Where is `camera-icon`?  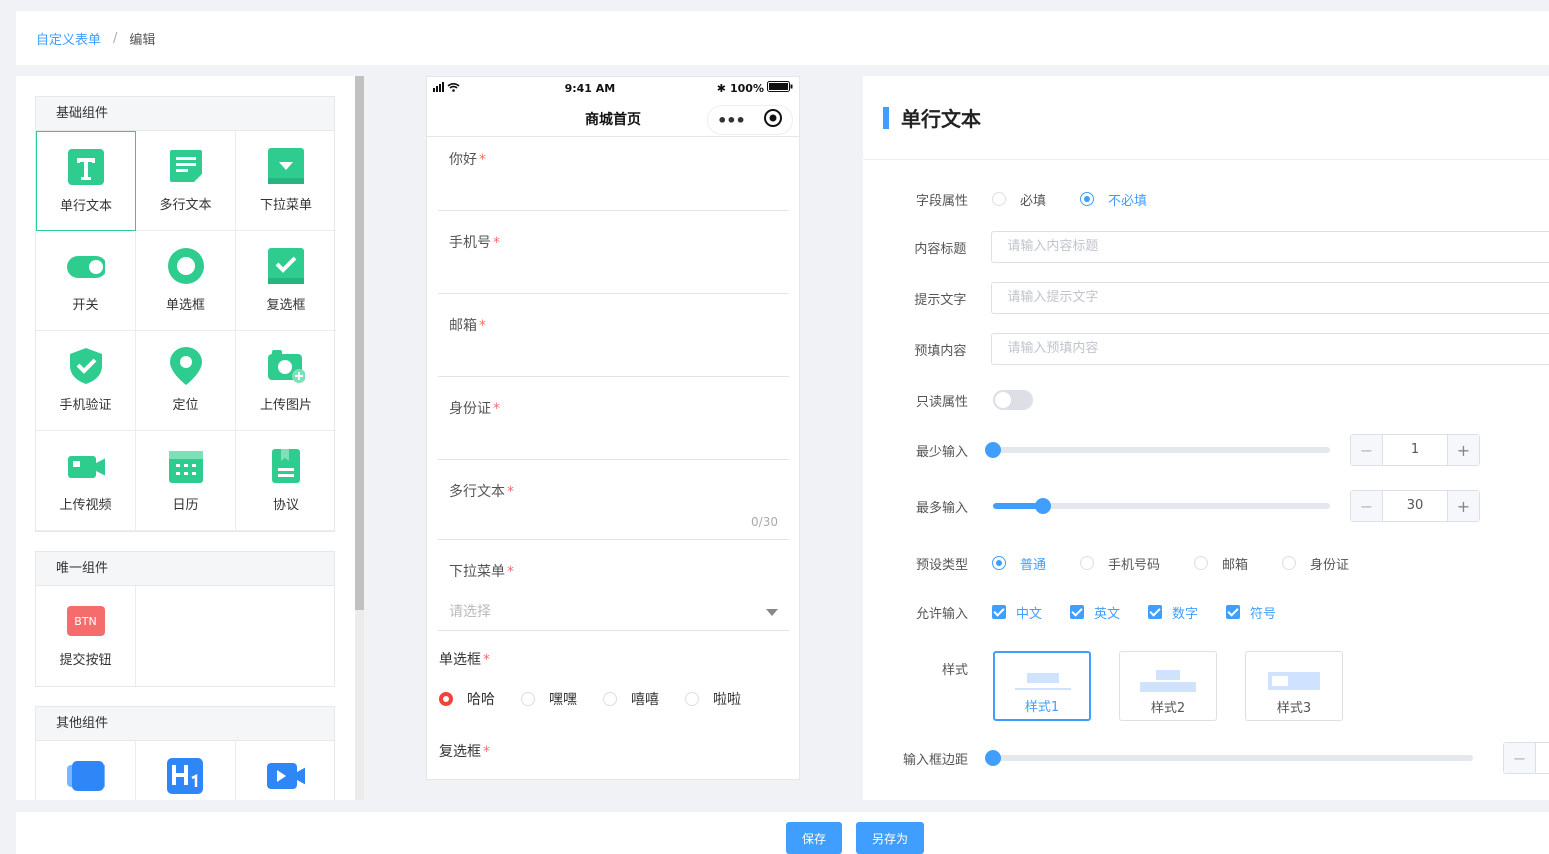
camera-icon is located at coordinates (286, 366).